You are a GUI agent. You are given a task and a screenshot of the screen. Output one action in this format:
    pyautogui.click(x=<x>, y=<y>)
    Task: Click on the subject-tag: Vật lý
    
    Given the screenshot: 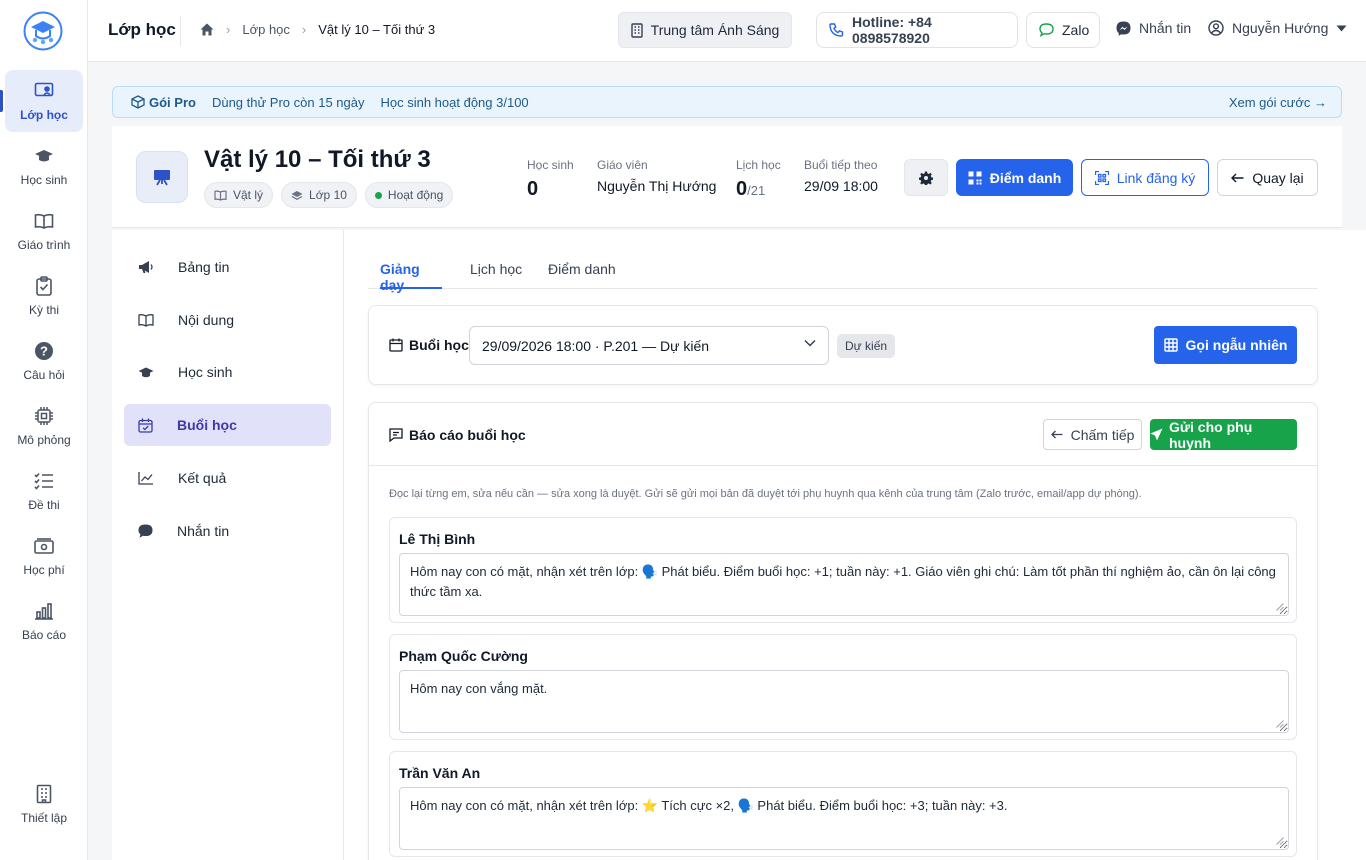 What is the action you would take?
    pyautogui.click(x=239, y=195)
    